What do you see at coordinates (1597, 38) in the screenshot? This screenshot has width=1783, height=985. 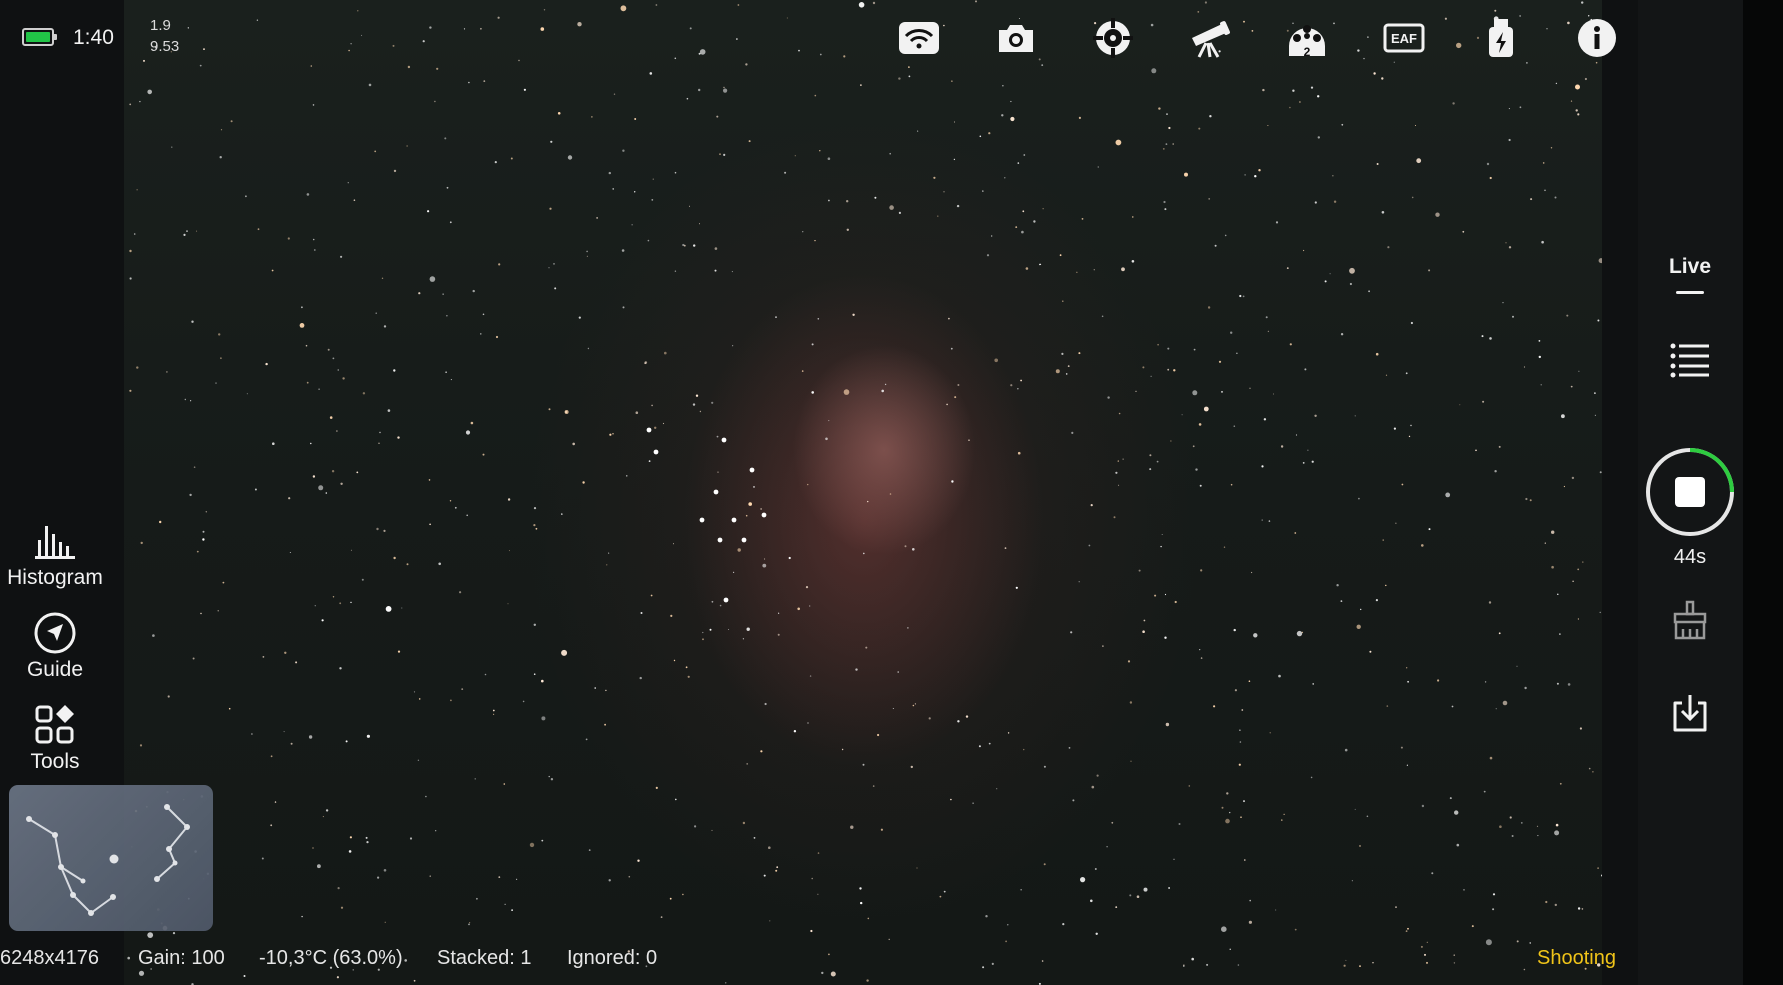 I see `info-icon` at bounding box center [1597, 38].